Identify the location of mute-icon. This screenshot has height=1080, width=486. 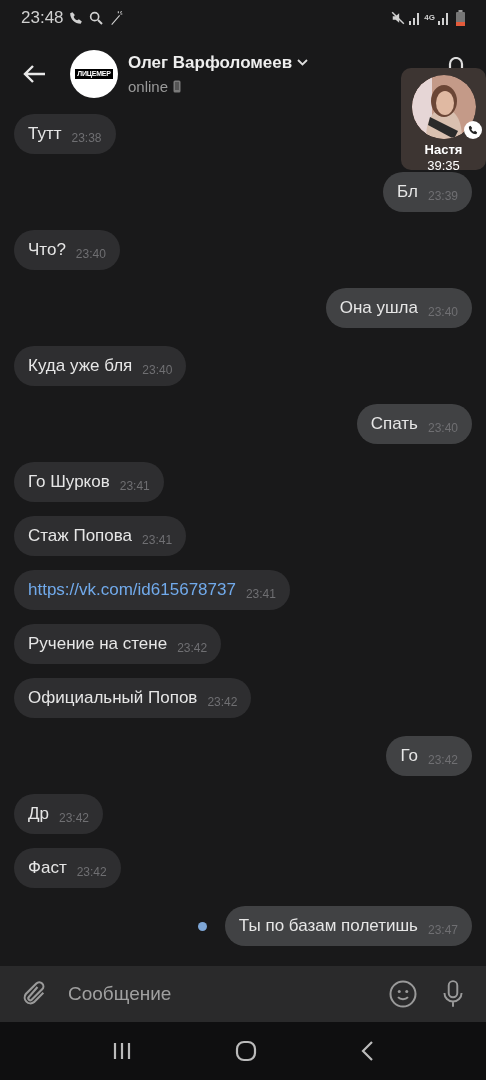
(398, 18).